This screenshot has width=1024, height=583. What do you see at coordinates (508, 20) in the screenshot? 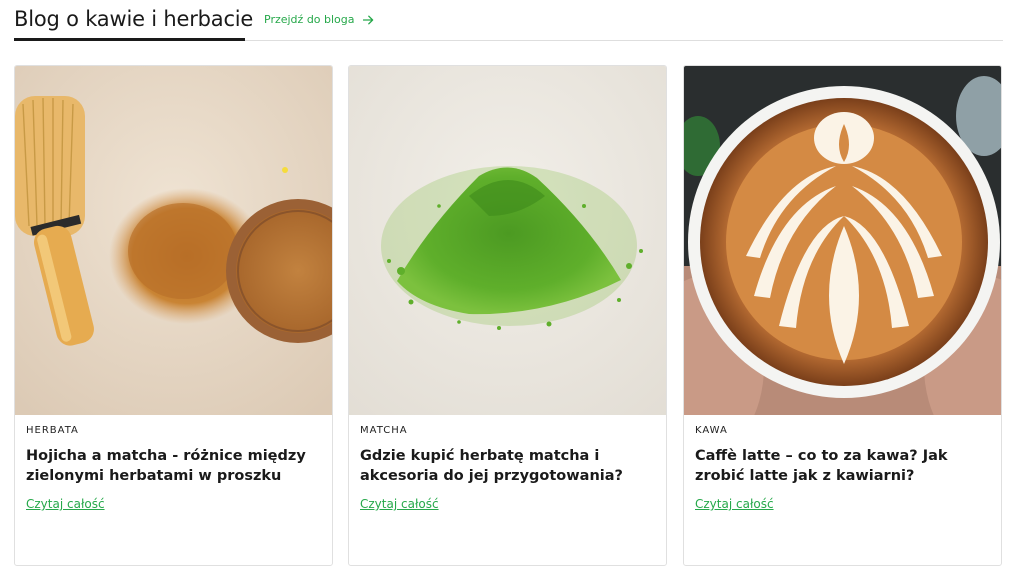
I see `section-header: Blog o kawie i herbacie Przejdź do bloga` at bounding box center [508, 20].